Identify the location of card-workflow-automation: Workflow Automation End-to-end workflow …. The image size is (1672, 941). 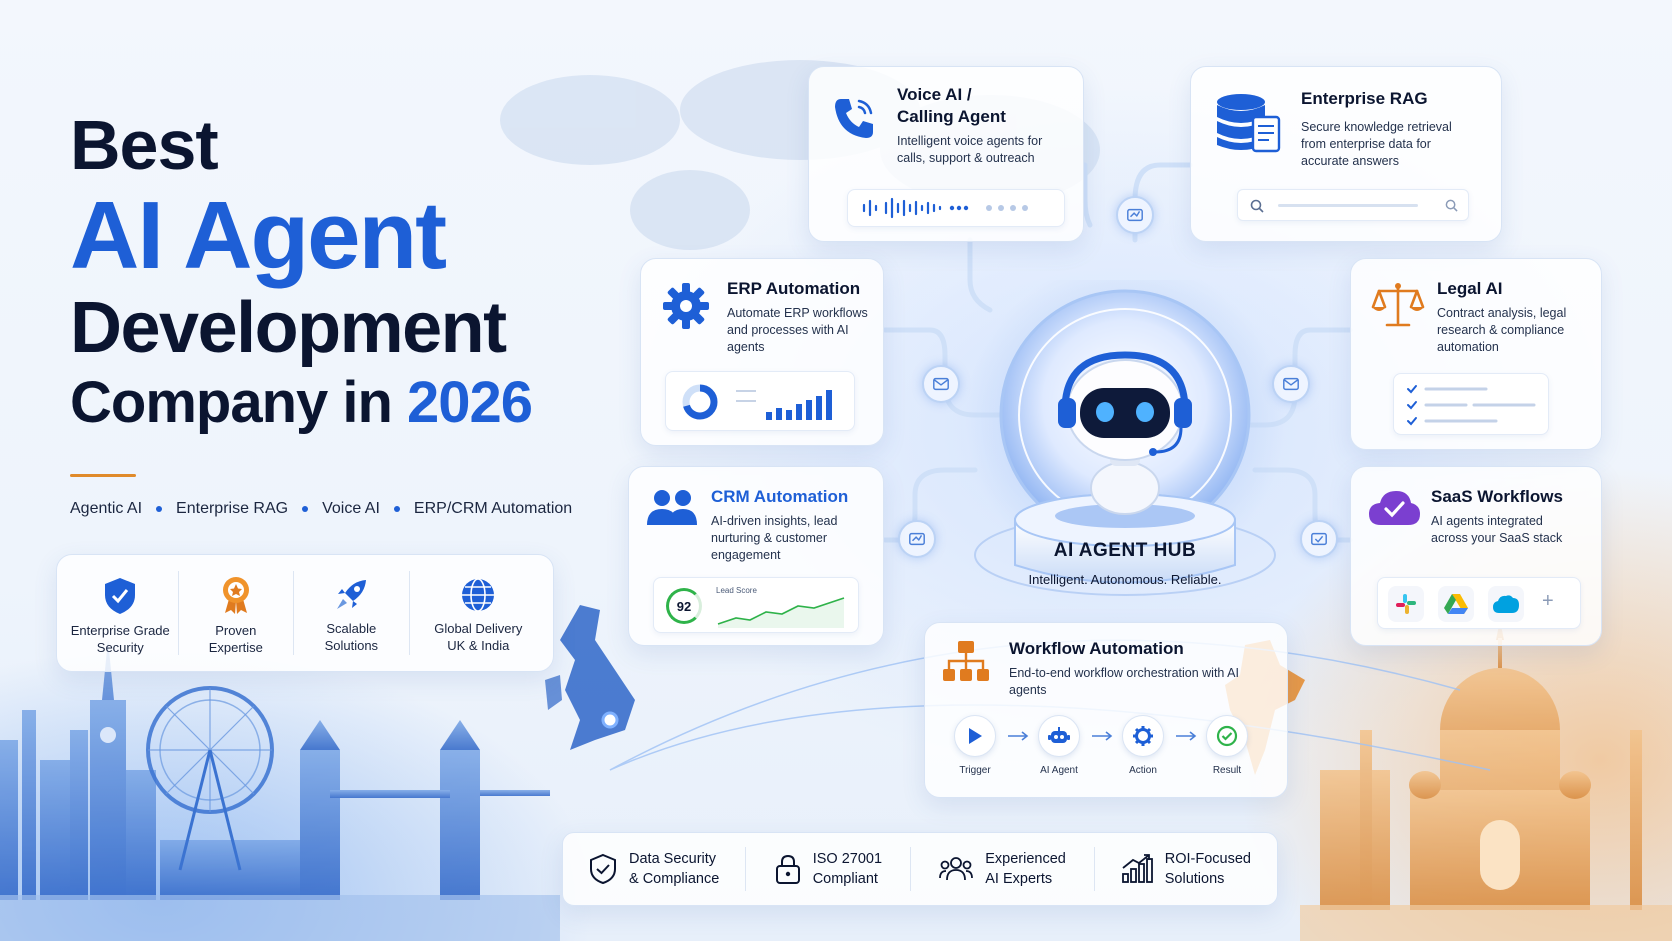
(1106, 710).